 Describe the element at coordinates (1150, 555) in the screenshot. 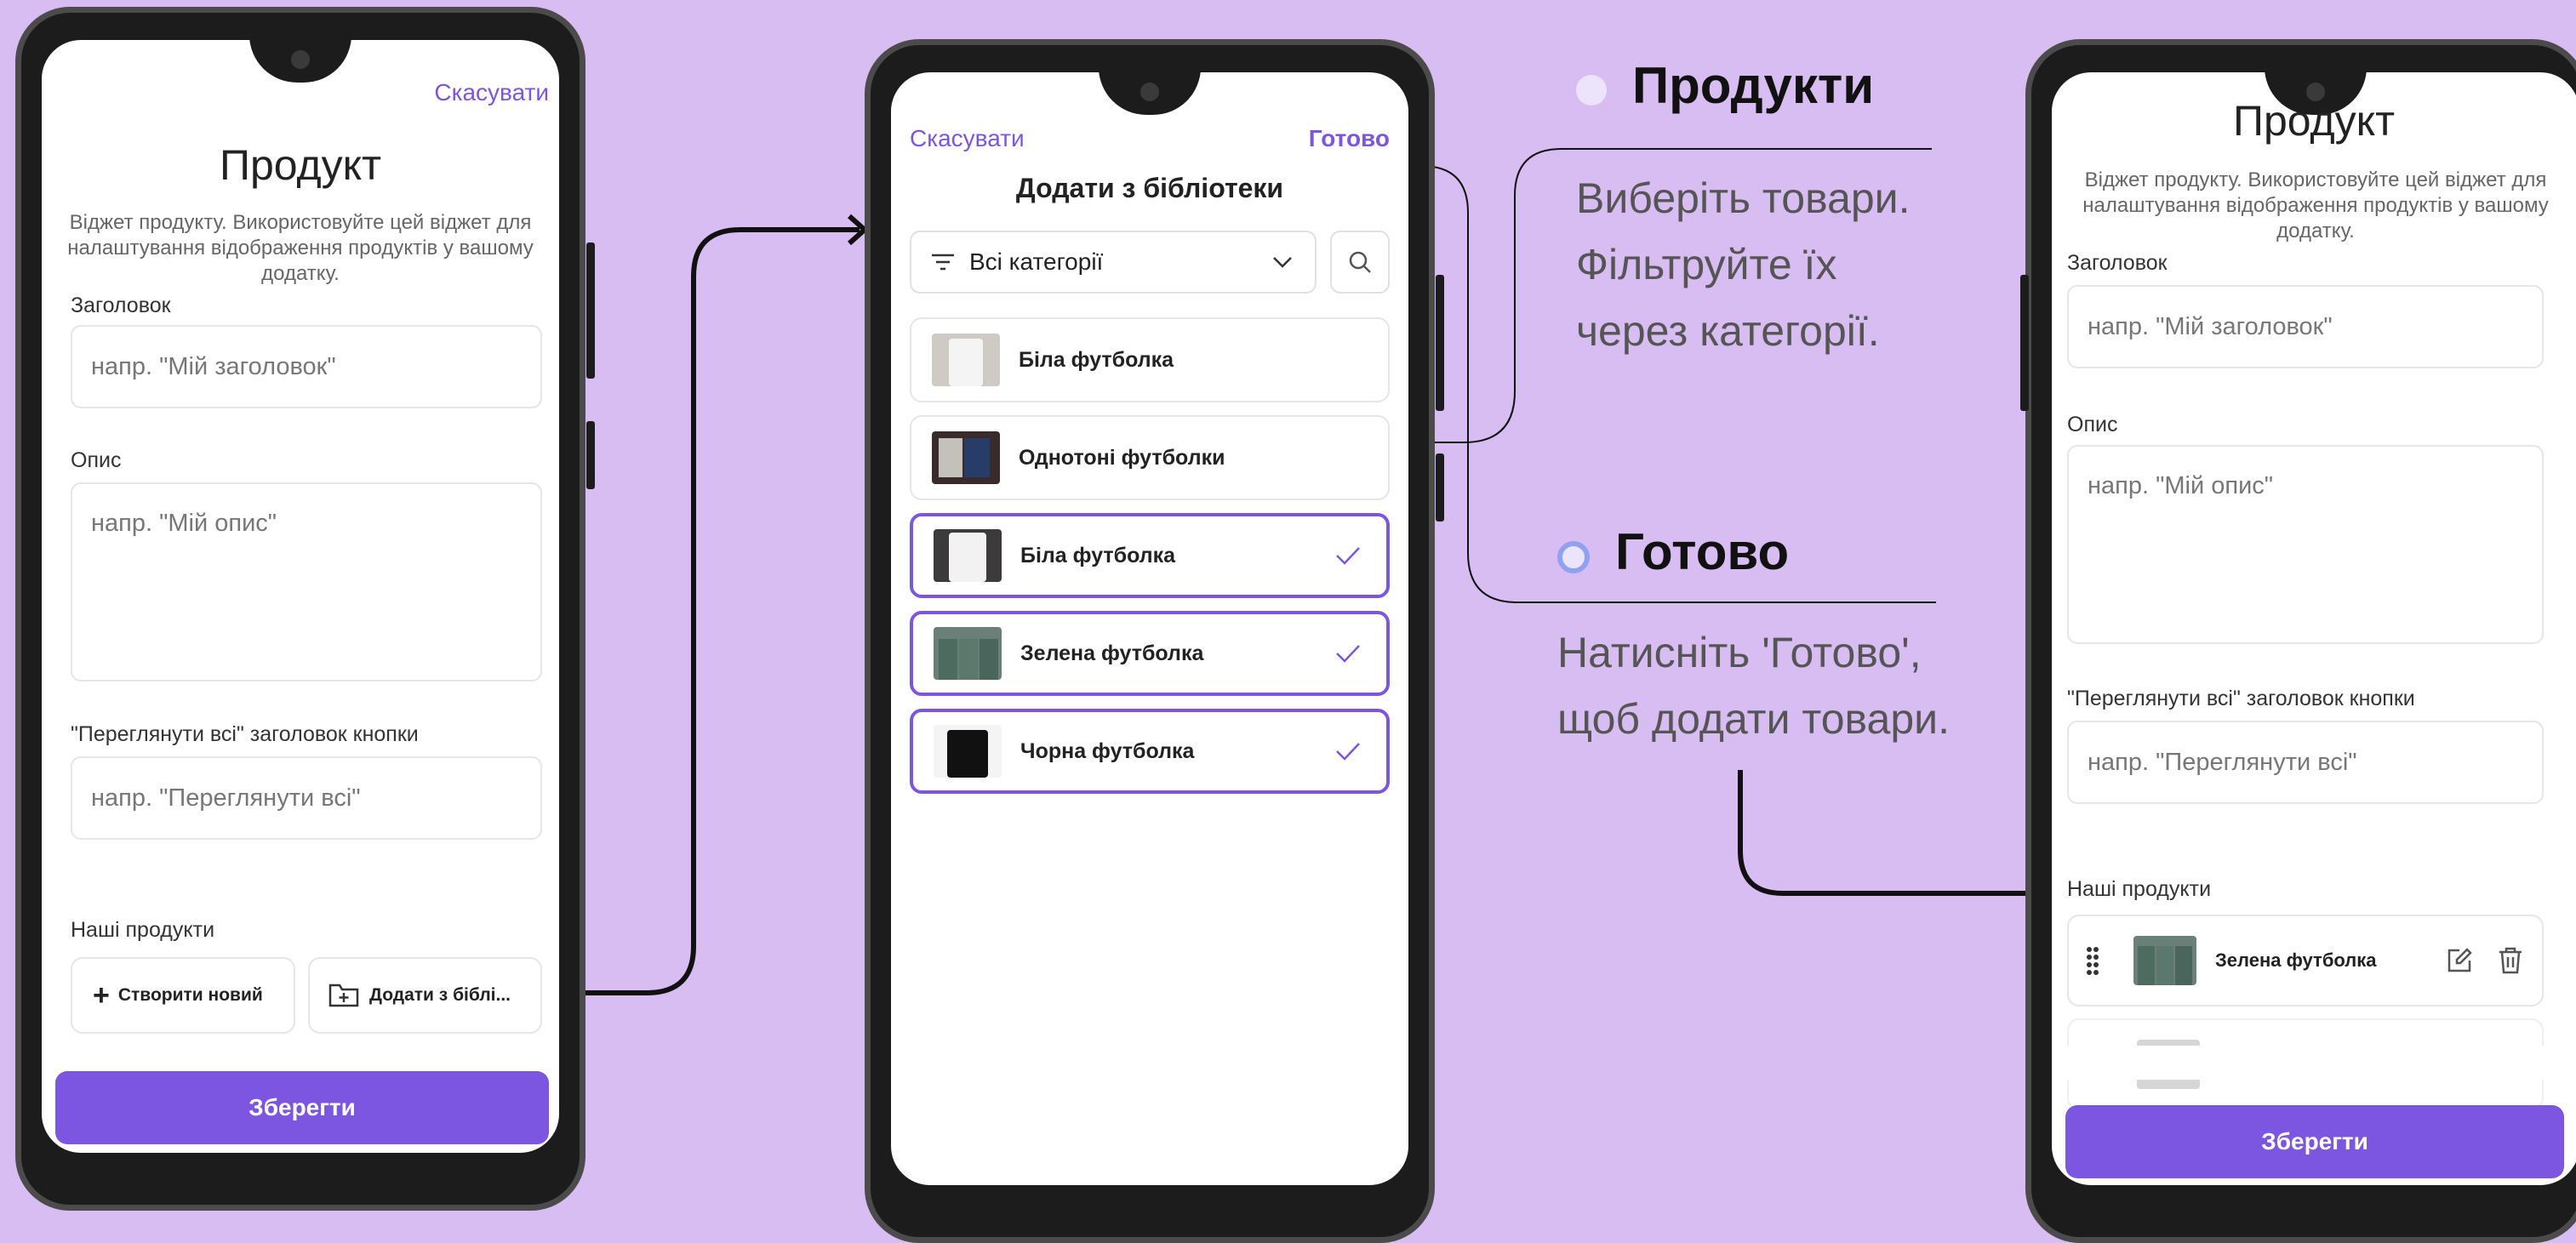

I see `library-item-selected: Біла футболка` at that location.